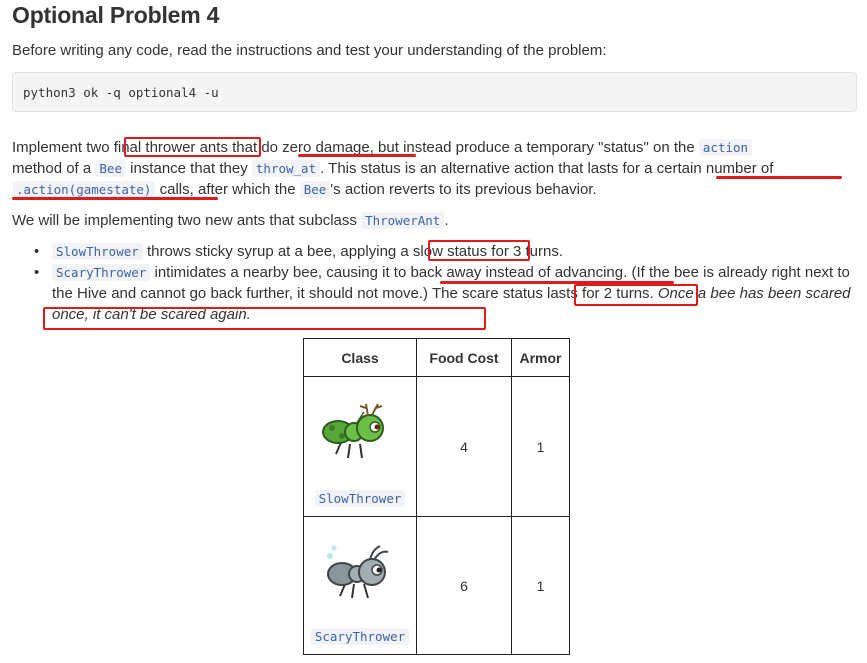 Image resolution: width=867 pixels, height=663 pixels. What do you see at coordinates (464, 585) in the screenshot?
I see `food-cost-cell: 6` at bounding box center [464, 585].